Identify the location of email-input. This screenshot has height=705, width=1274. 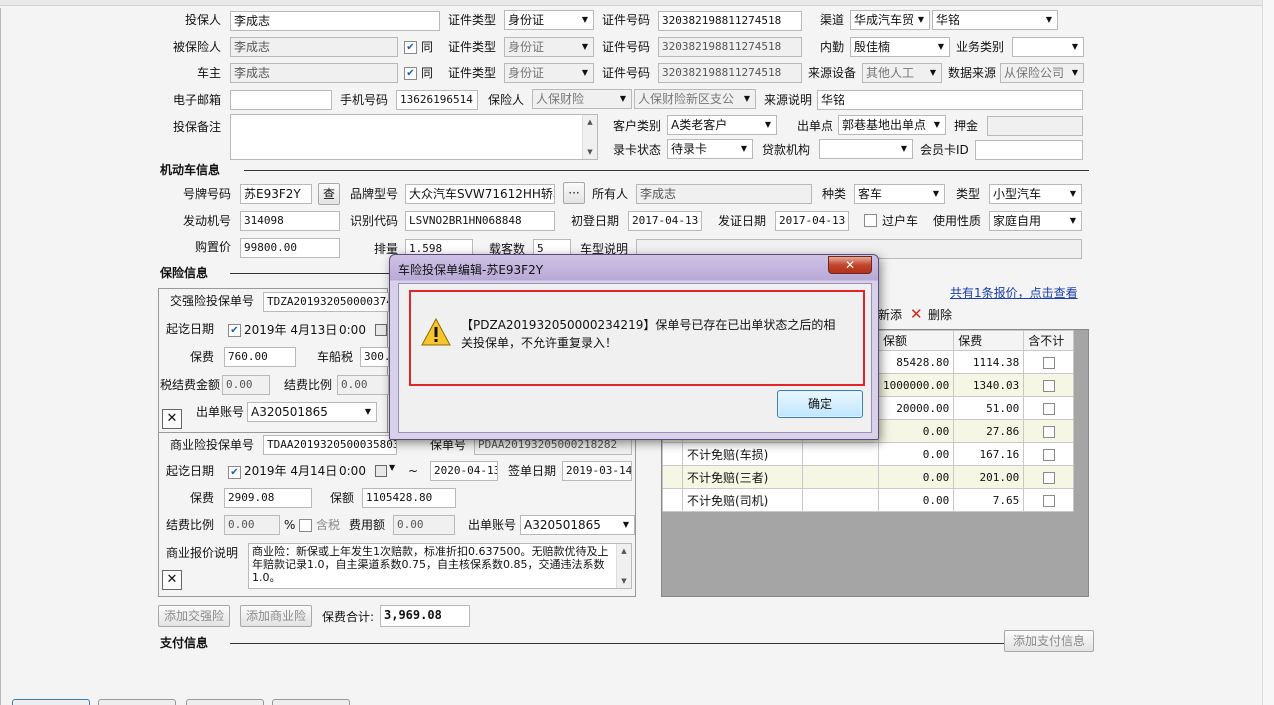
(281, 100).